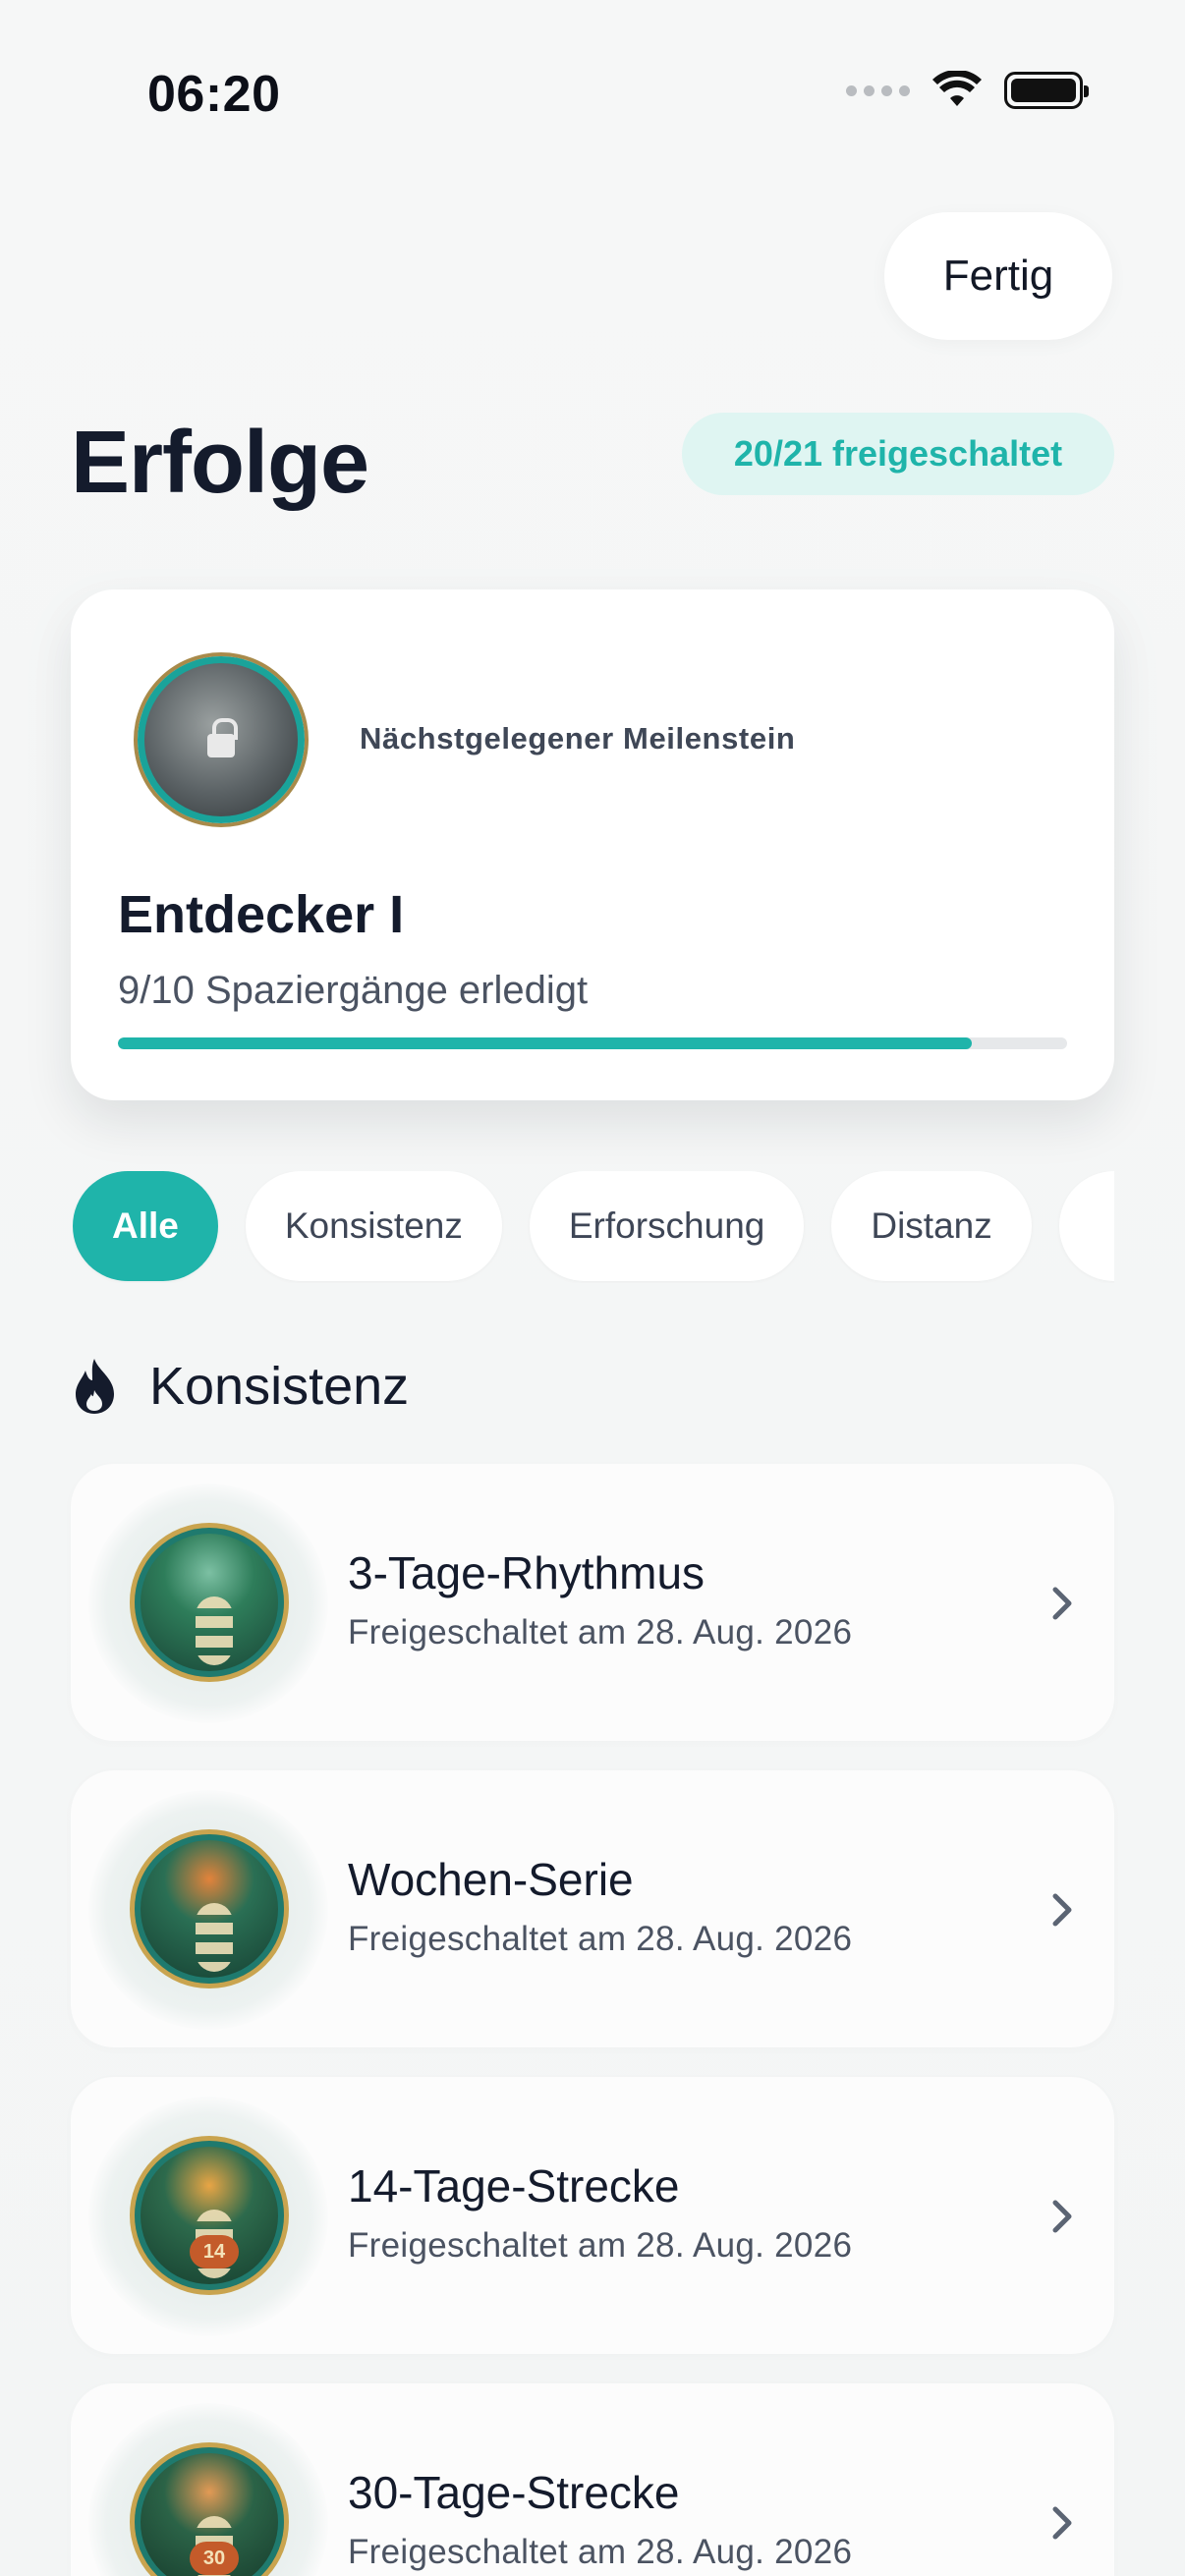  I want to click on done-button: Fertig, so click(998, 276).